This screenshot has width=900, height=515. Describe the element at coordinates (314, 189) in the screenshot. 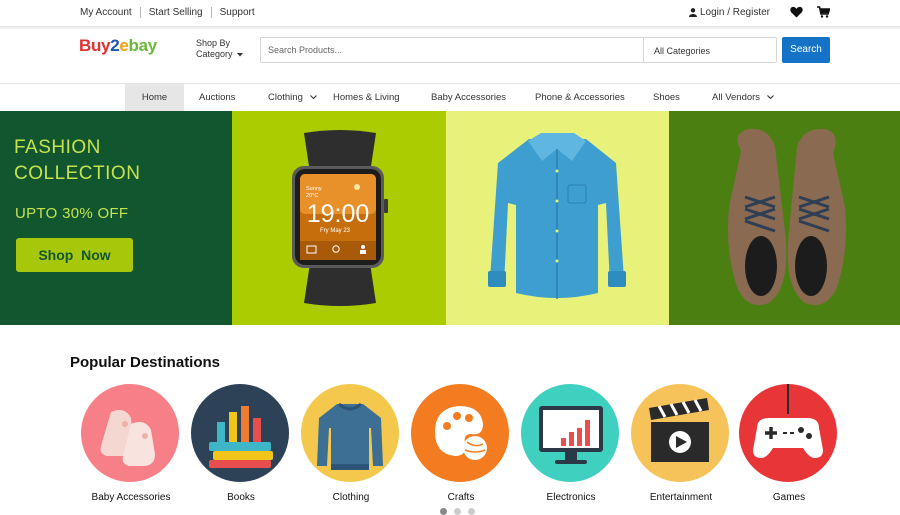

I see `watch-weather: Sunny` at that location.